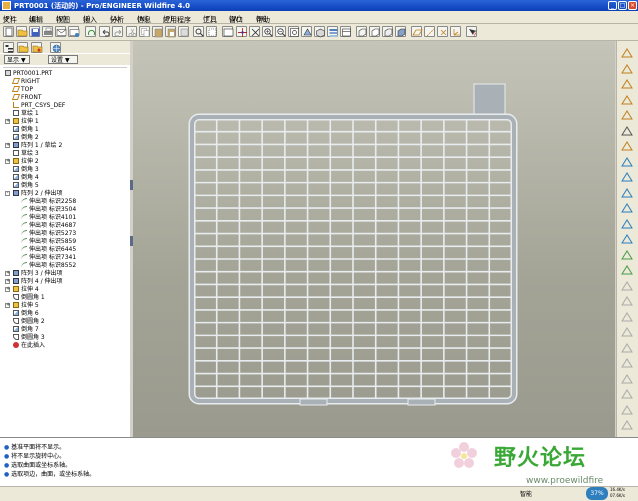  What do you see at coordinates (627, 394) in the screenshot?
I see `project-tool-icon` at bounding box center [627, 394].